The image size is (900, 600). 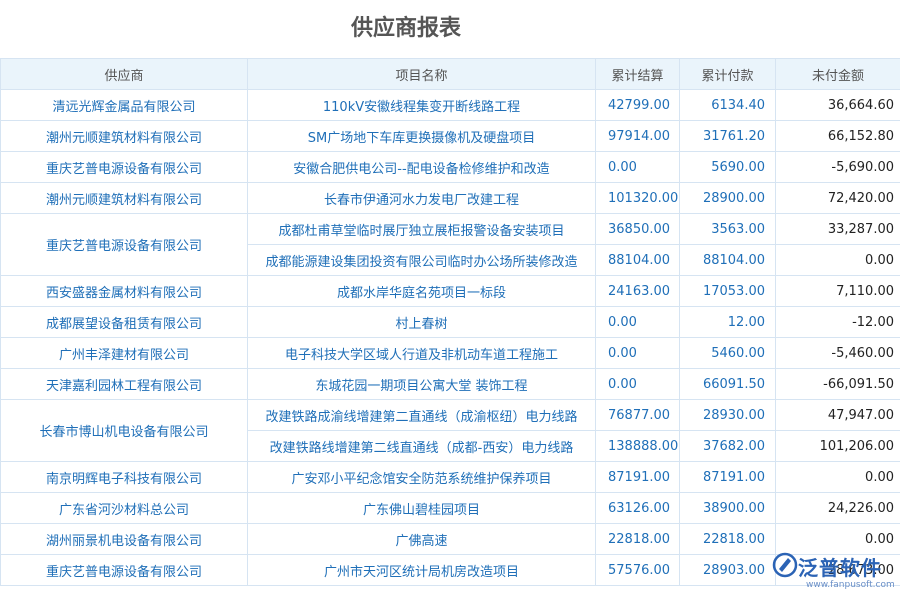 What do you see at coordinates (638, 415) in the screenshot?
I see `settled-amount-cell: 76877.00` at bounding box center [638, 415].